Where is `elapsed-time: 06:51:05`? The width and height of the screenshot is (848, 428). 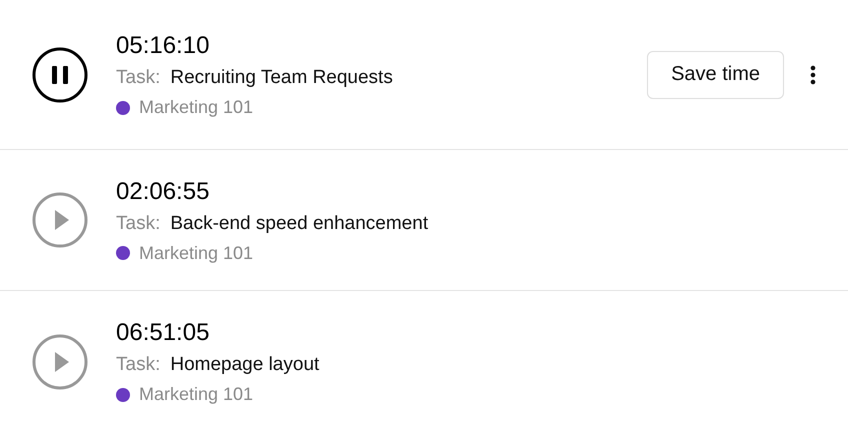 elapsed-time: 06:51:05 is located at coordinates (163, 333).